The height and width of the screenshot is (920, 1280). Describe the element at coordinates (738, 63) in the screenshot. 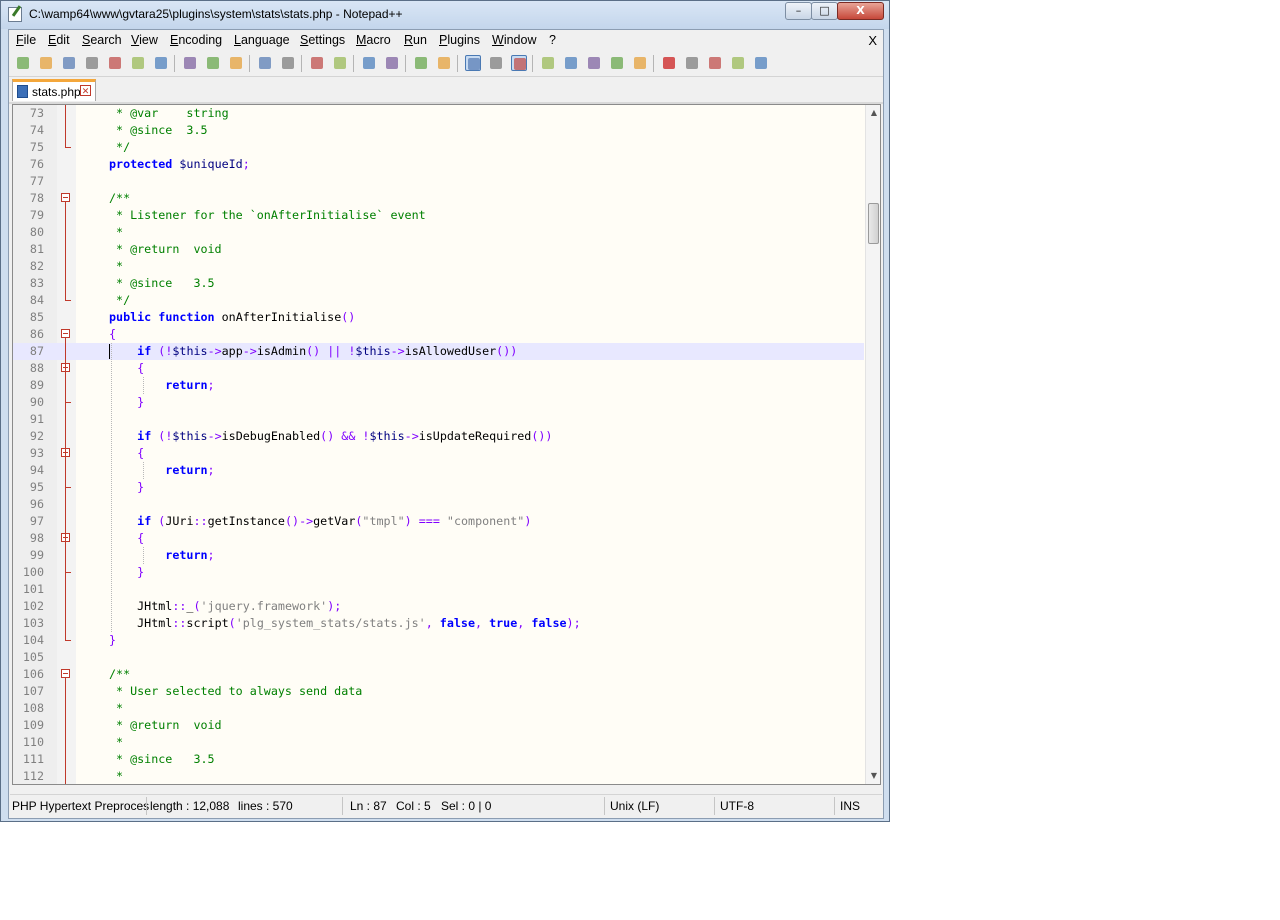

I see `run-macro-multiple-icon` at that location.